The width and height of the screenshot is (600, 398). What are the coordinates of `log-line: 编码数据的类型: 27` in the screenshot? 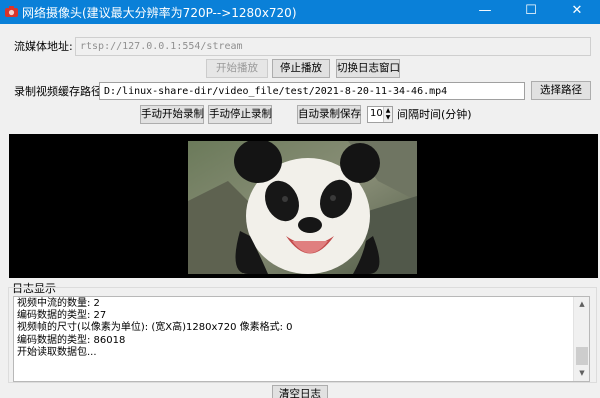 It's located at (62, 316).